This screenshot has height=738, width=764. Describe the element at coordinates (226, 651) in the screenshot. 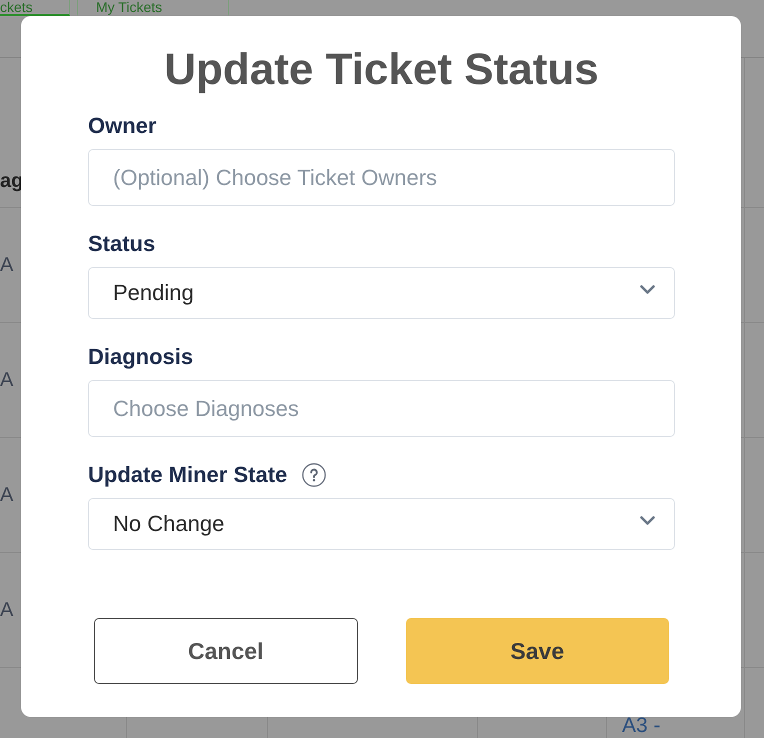

I see `cancel-button: Cancel` at that location.